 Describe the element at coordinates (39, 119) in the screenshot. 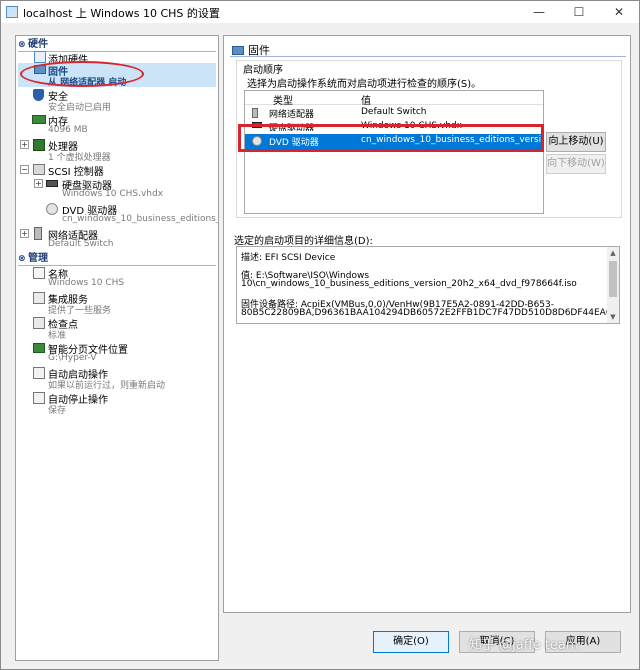

I see `memory-icon` at that location.